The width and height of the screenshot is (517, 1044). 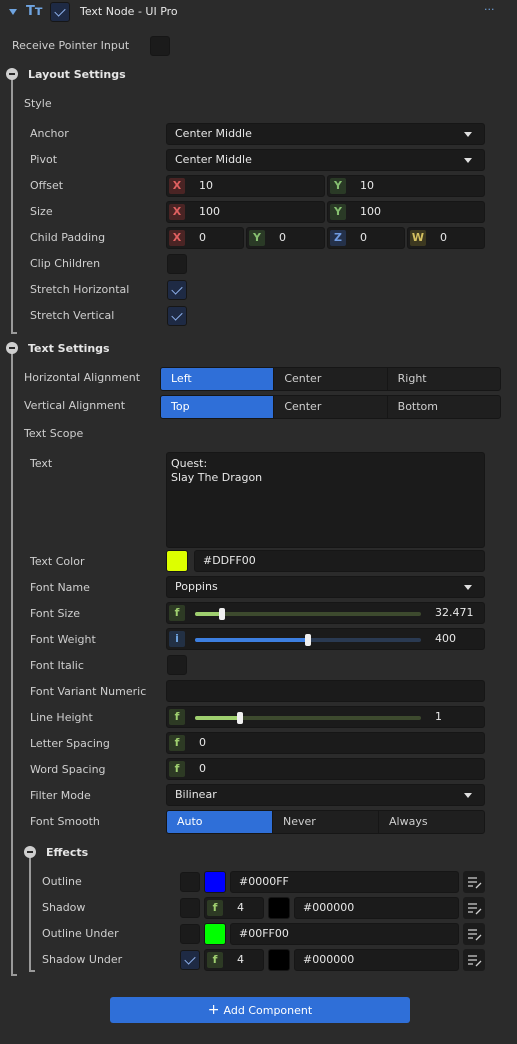 I want to click on layout-tree-end, so click(x=14, y=333).